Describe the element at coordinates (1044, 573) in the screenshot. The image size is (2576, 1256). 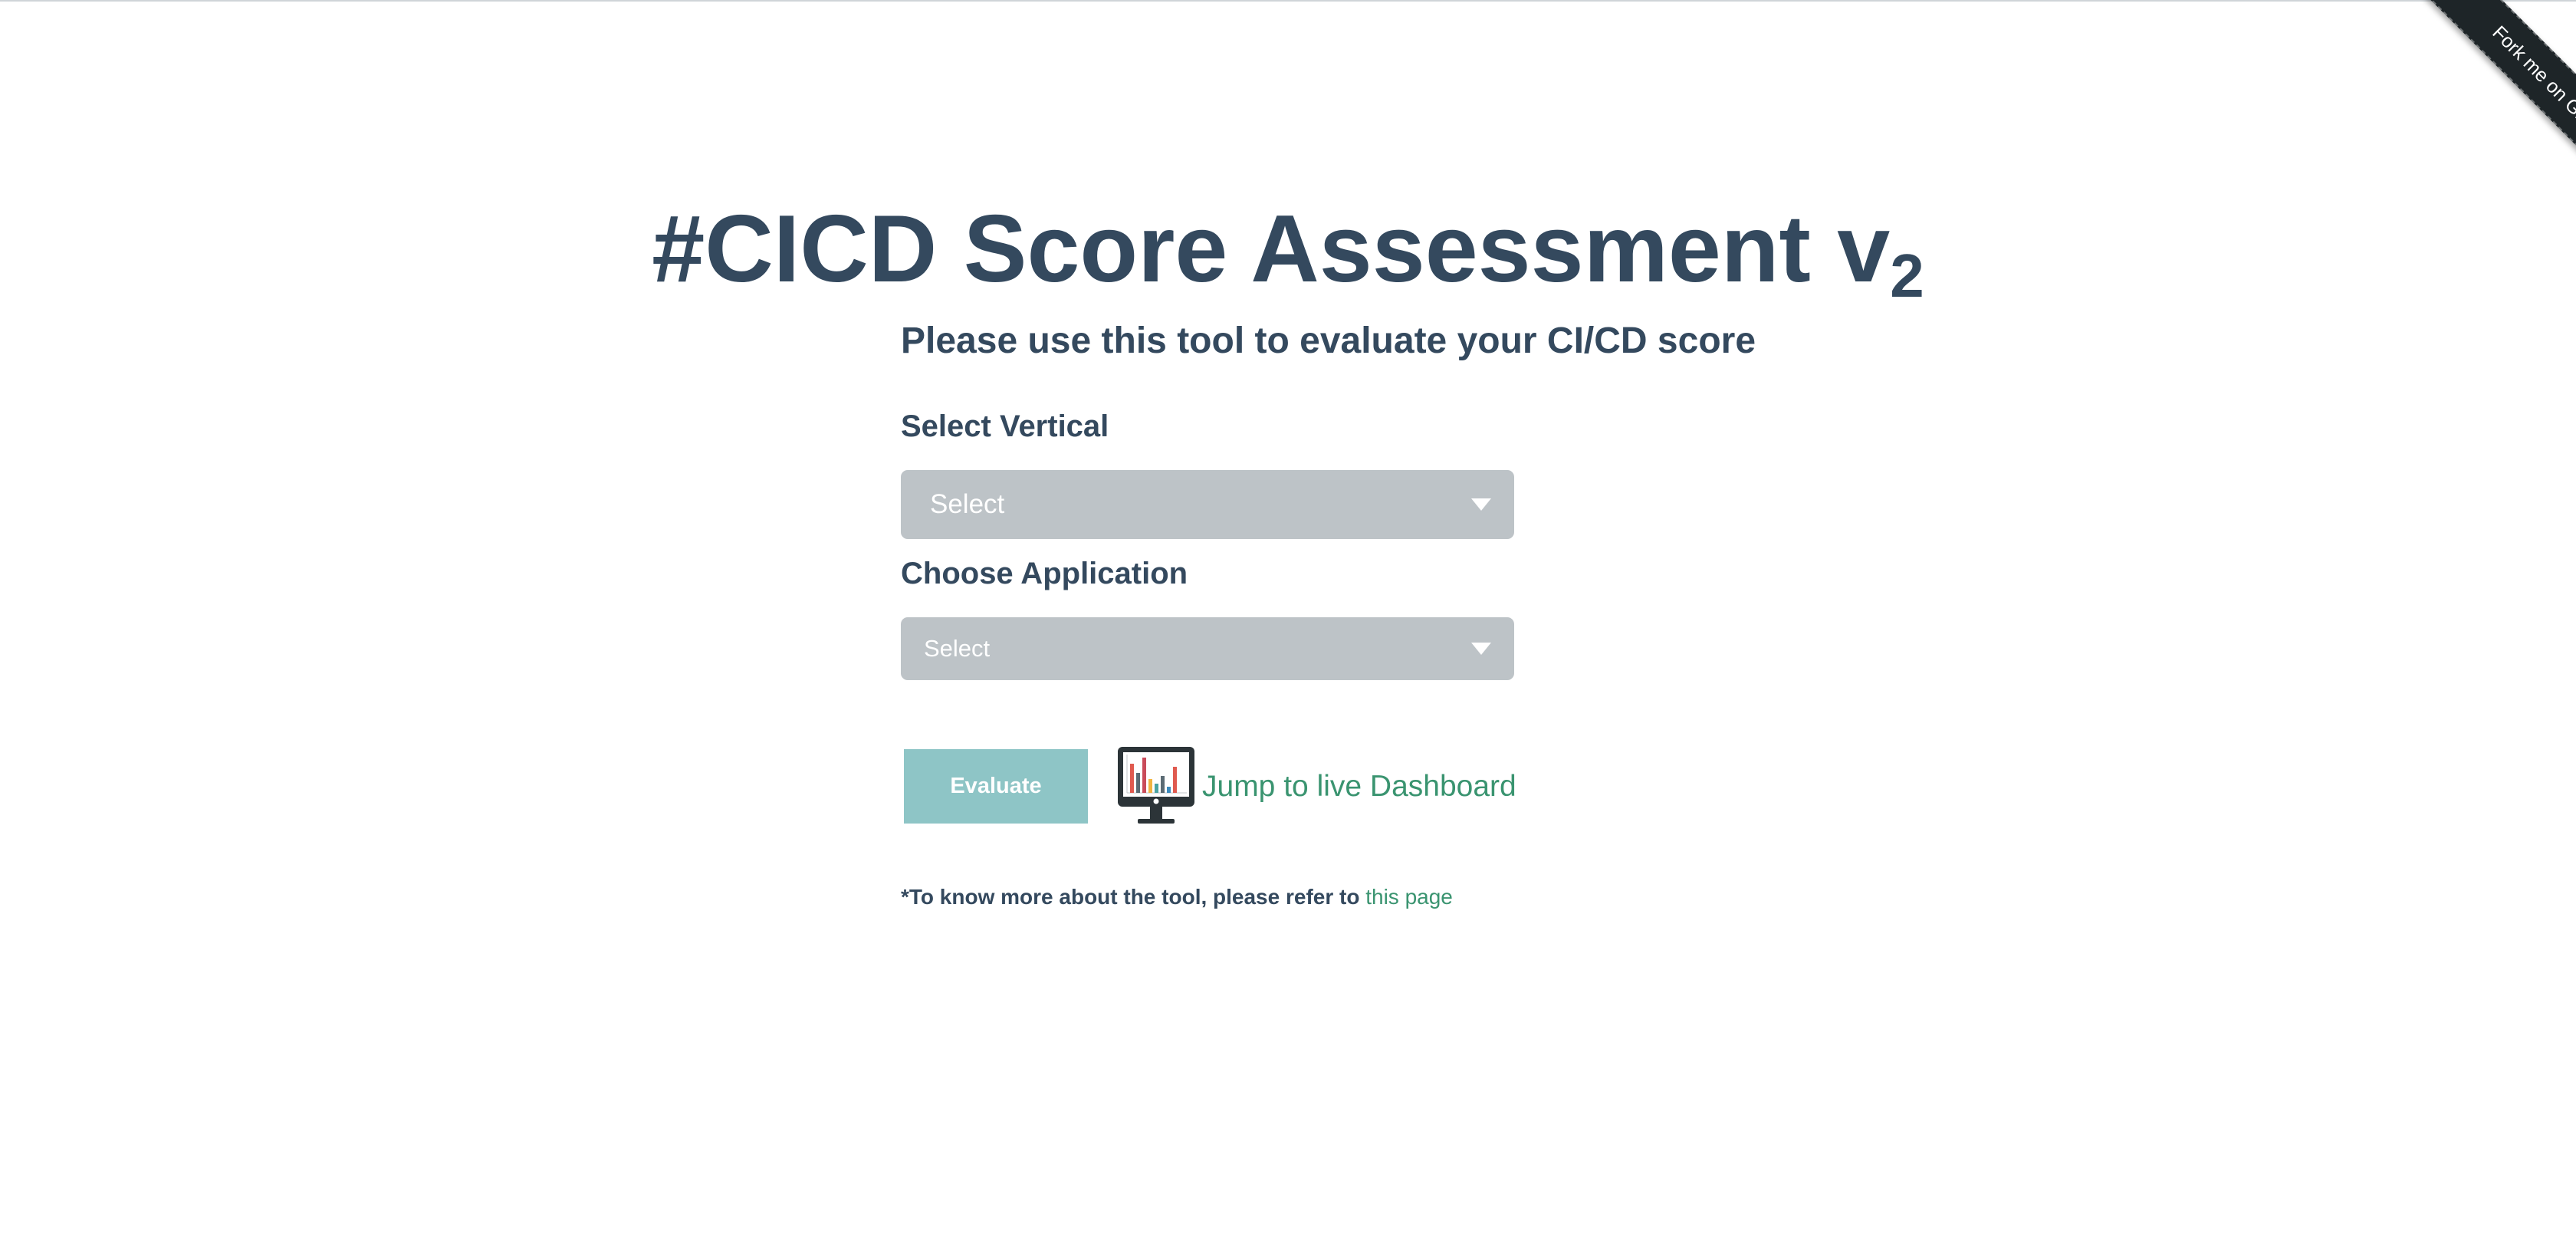
I see `choose-application-label: Choose Application` at that location.